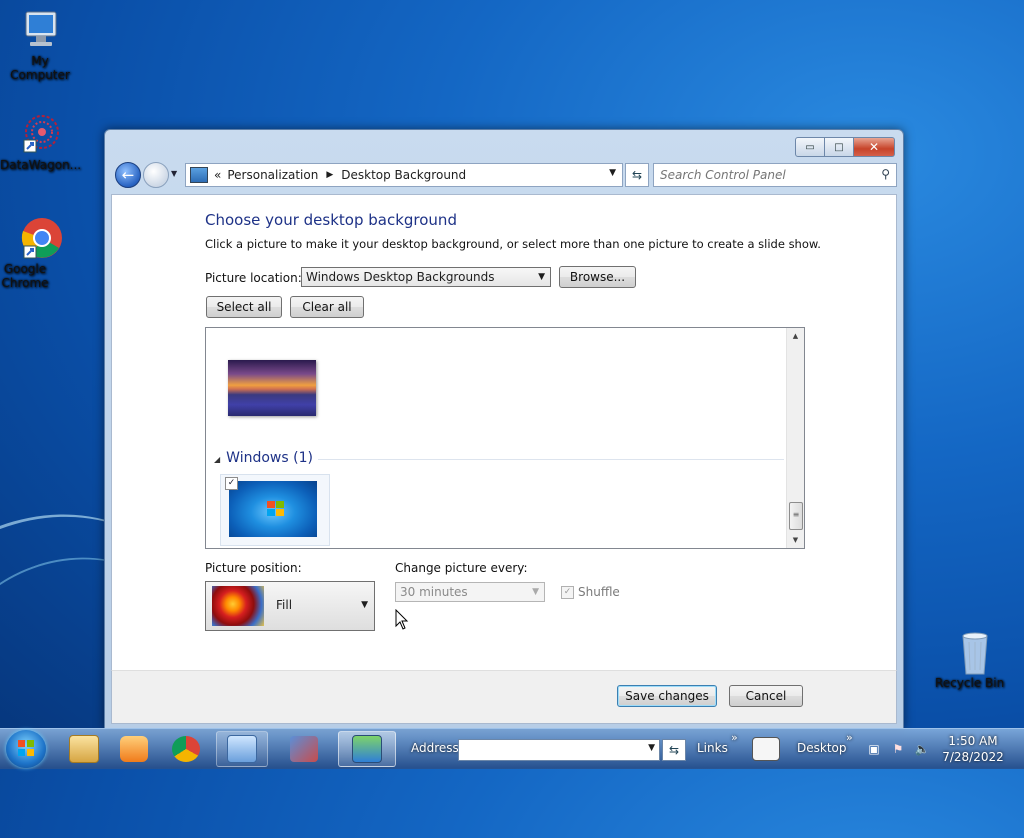 The width and height of the screenshot is (1024, 838). I want to click on display-settings-icon, so click(367, 749).